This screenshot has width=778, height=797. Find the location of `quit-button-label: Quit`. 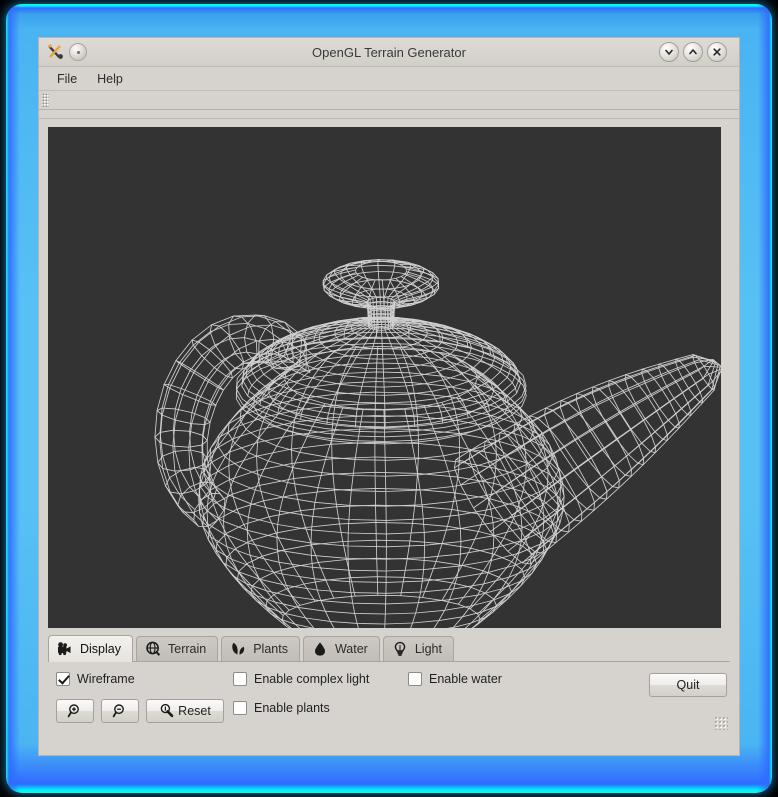

quit-button-label: Quit is located at coordinates (688, 685).